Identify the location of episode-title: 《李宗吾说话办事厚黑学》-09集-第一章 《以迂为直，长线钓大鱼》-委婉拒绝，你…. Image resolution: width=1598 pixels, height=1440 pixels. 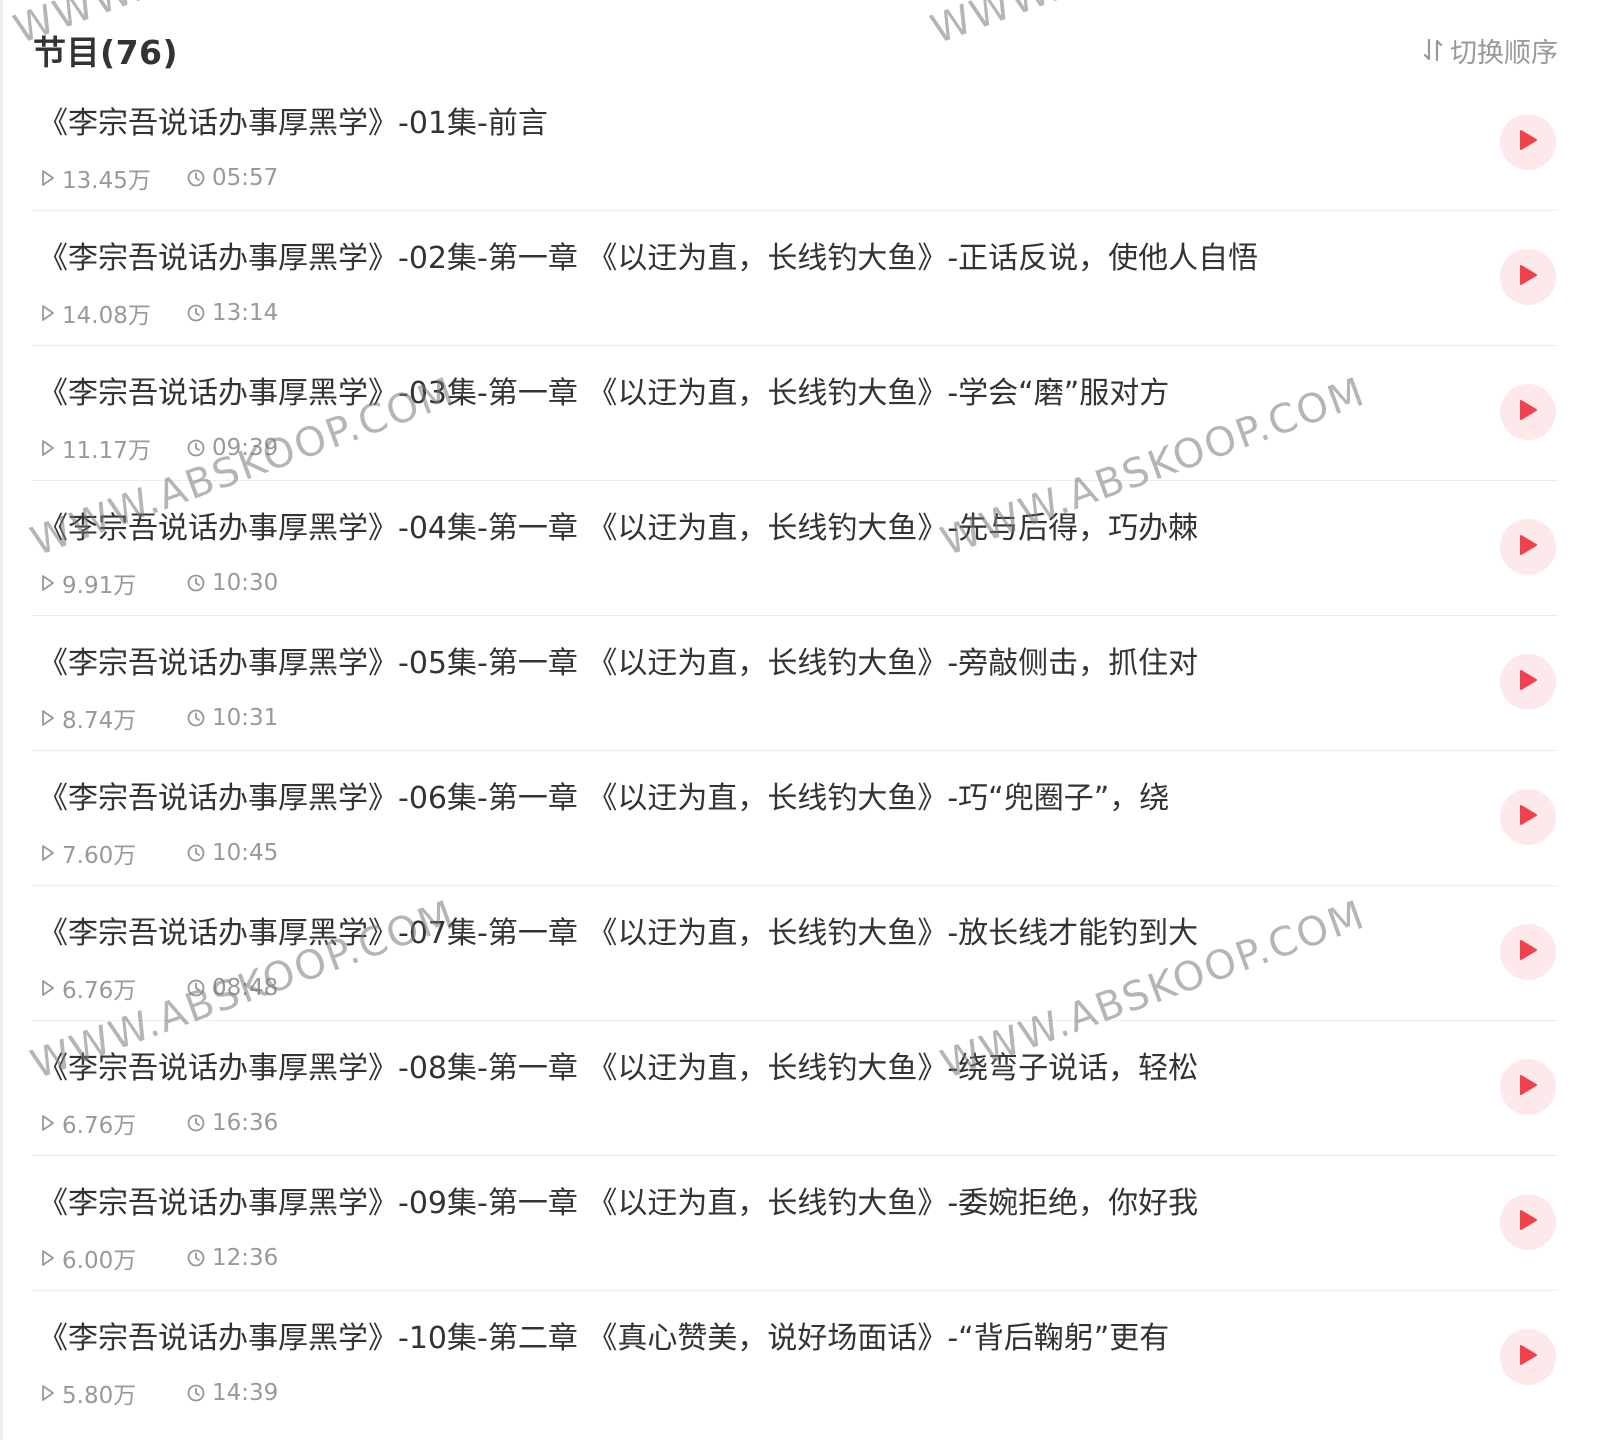
(738, 1200).